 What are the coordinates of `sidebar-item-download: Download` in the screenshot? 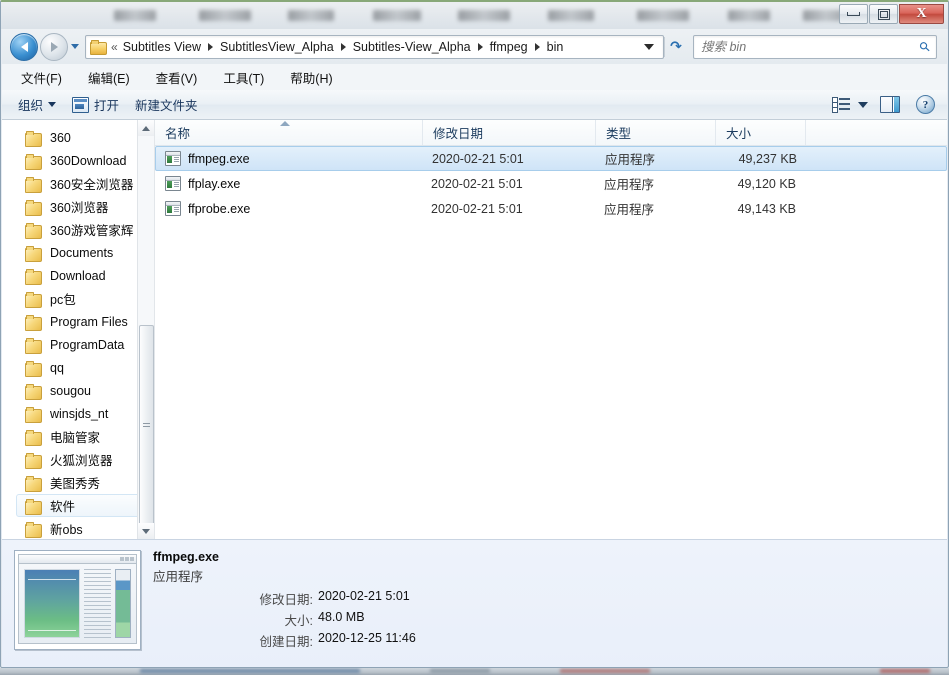 It's located at (78, 275).